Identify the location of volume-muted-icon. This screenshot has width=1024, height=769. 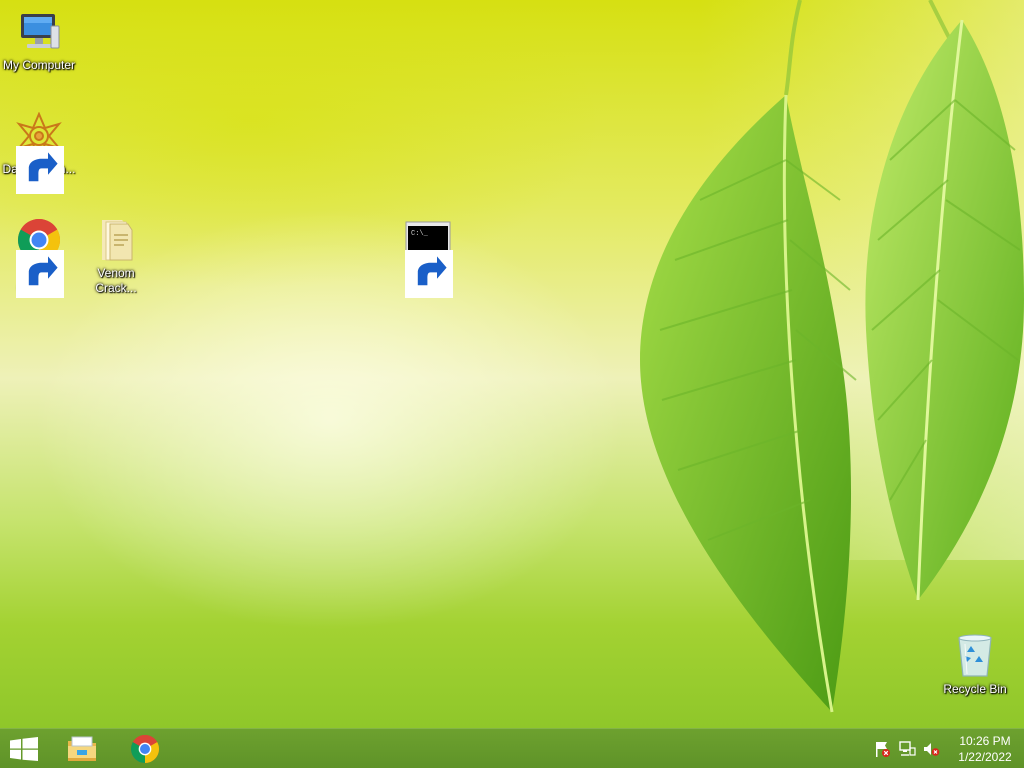
(932, 749).